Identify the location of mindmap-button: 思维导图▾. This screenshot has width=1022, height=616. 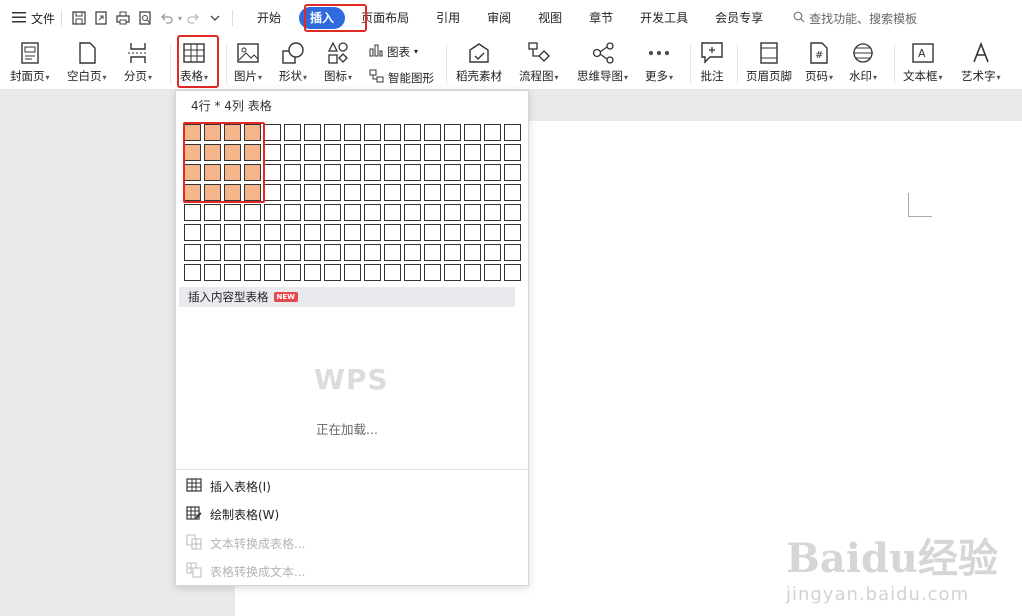
(602, 64).